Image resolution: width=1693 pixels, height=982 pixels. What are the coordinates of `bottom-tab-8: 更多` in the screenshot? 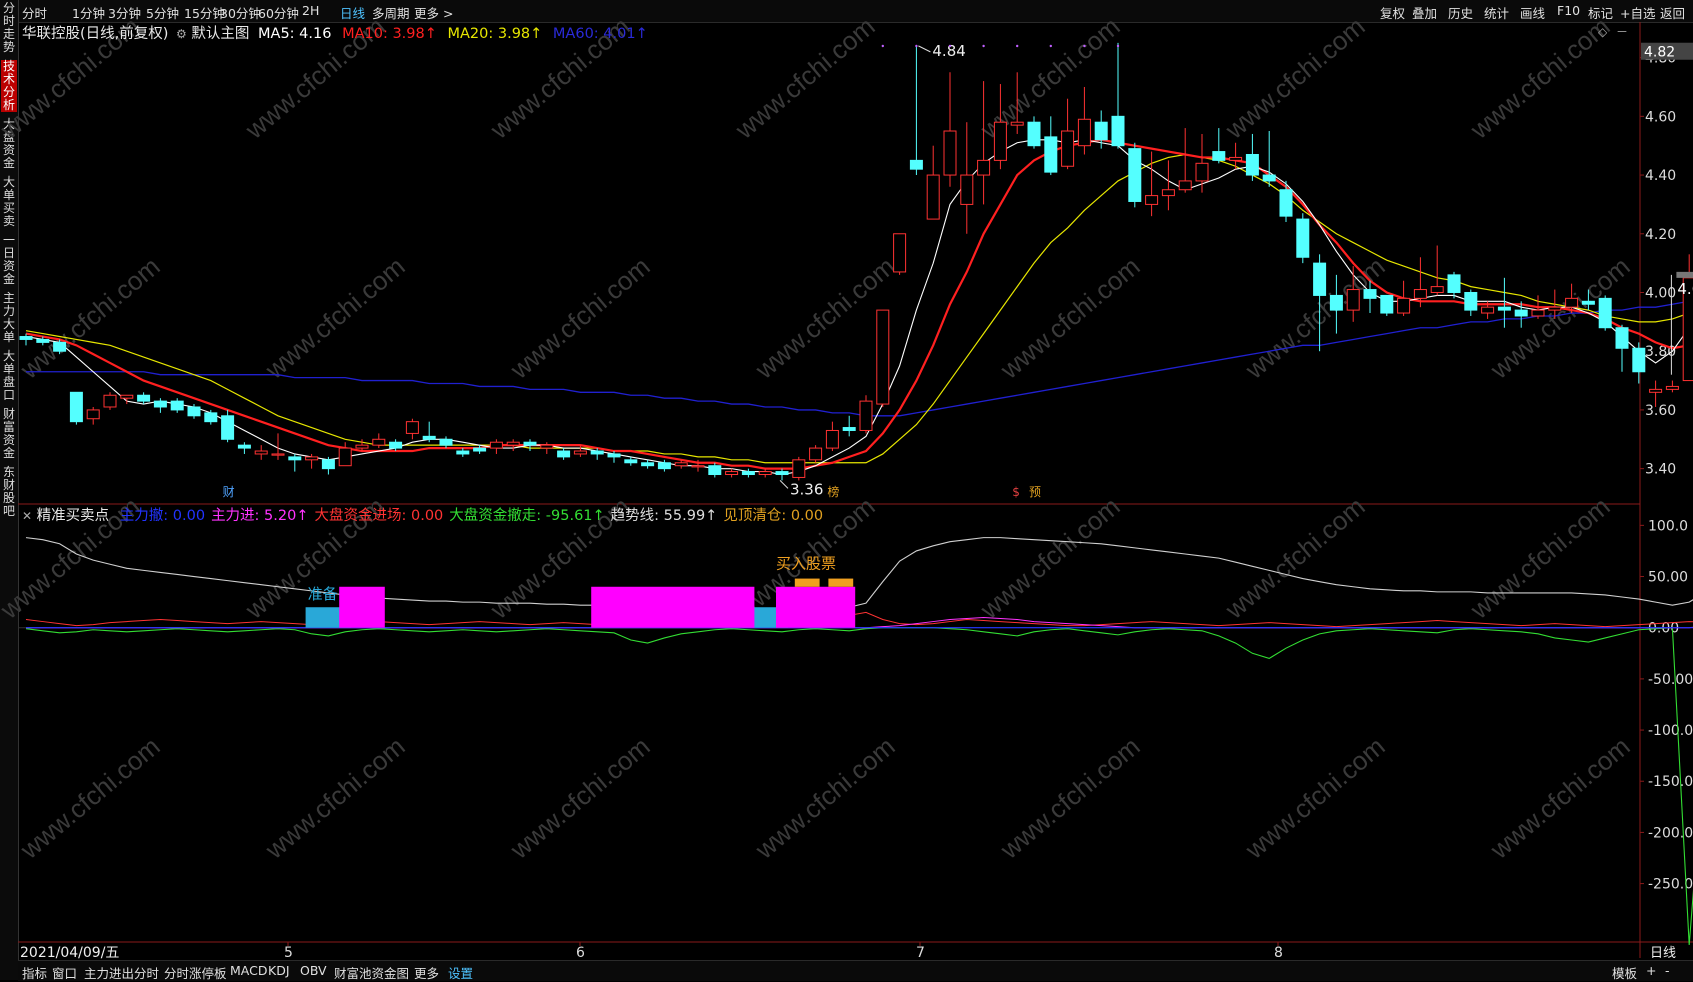 It's located at (426, 972).